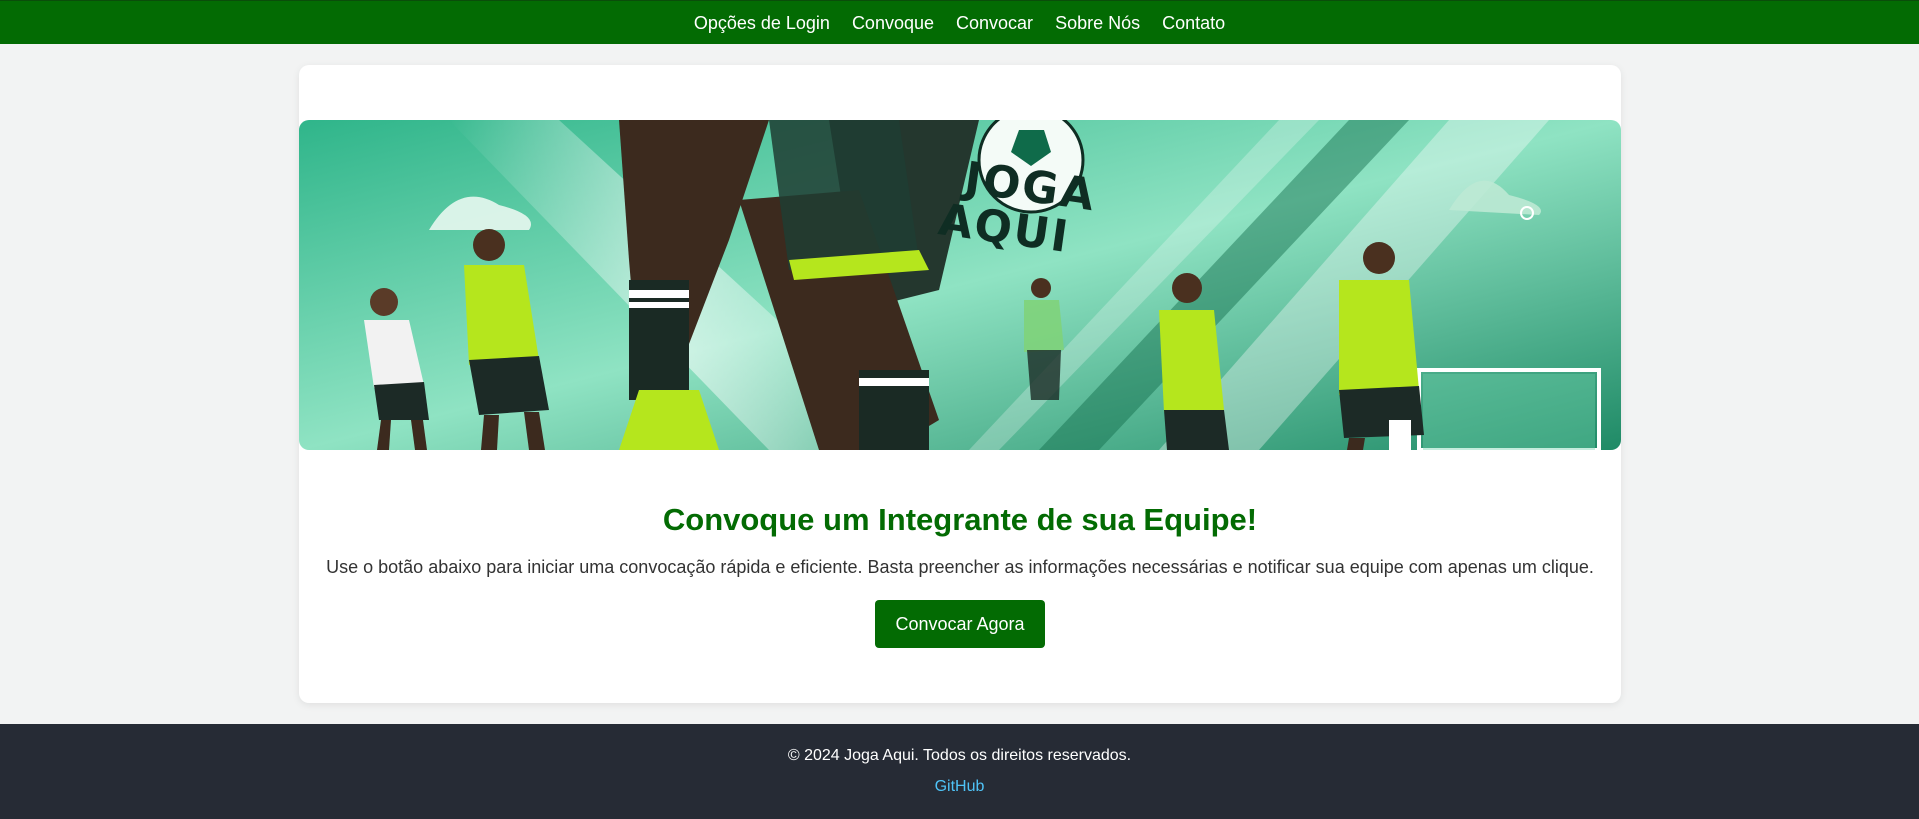 The width and height of the screenshot is (1919, 819). What do you see at coordinates (960, 519) in the screenshot?
I see `page-heading: Convoque um Integrante de sua Equipe!` at bounding box center [960, 519].